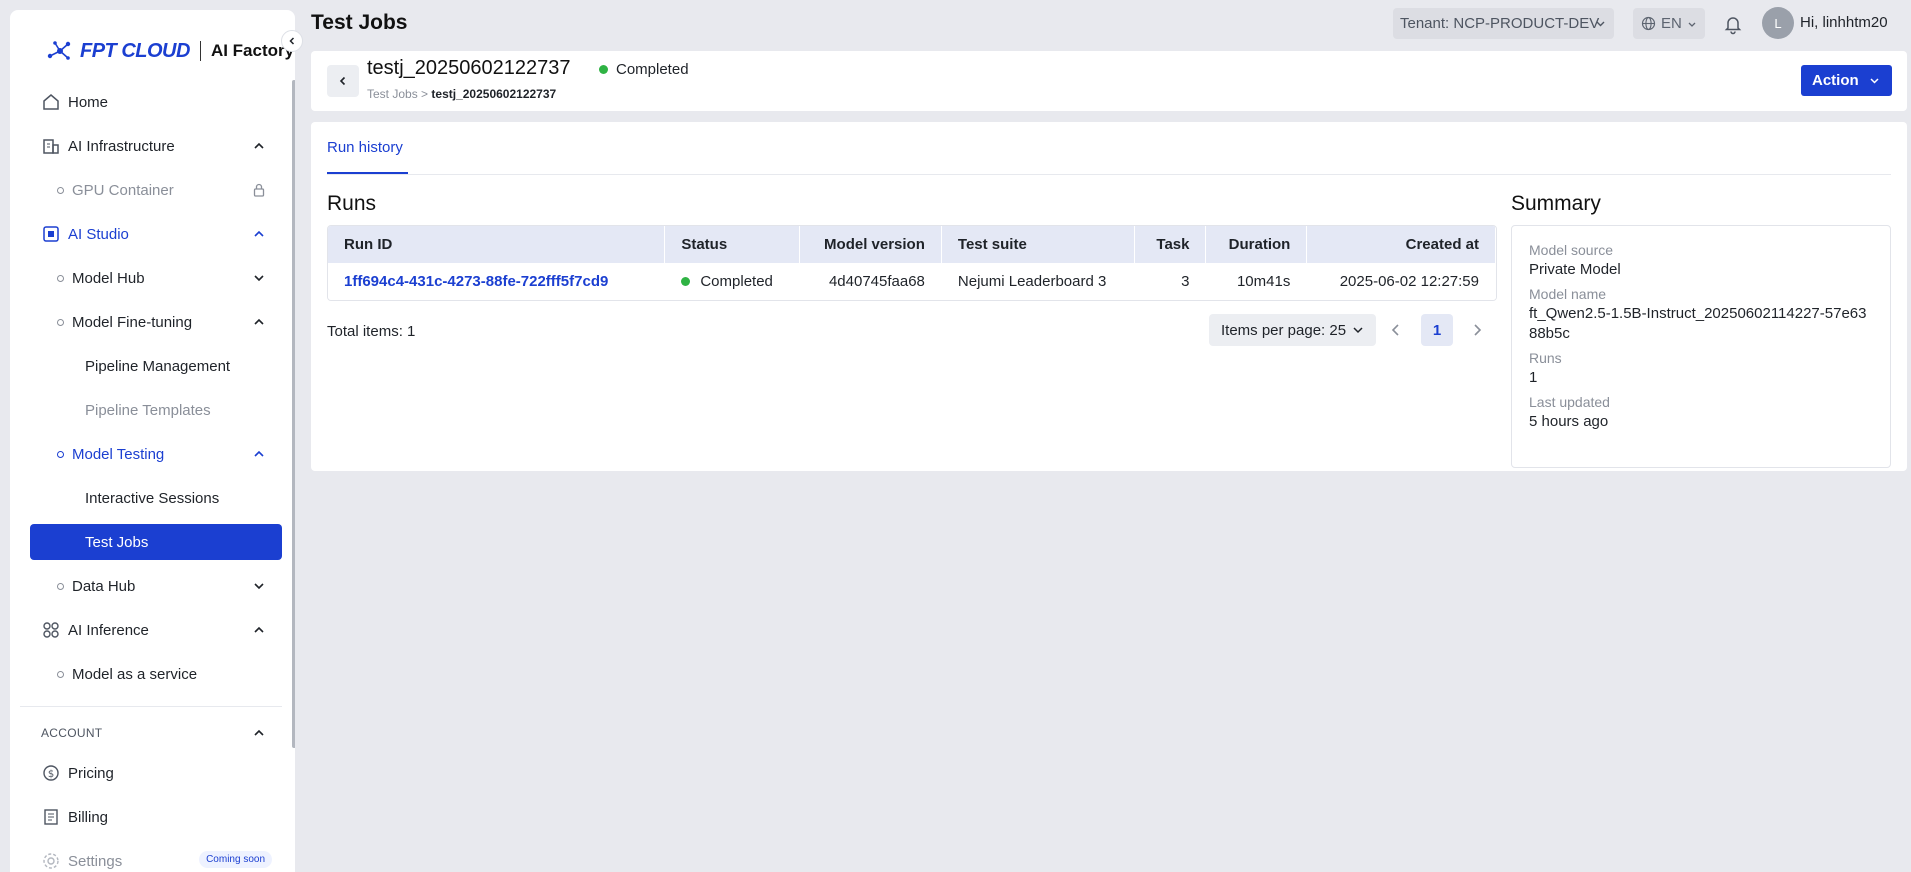  Describe the element at coordinates (1844, 22) in the screenshot. I see `user-greeting: Hi, linhhtm20` at that location.